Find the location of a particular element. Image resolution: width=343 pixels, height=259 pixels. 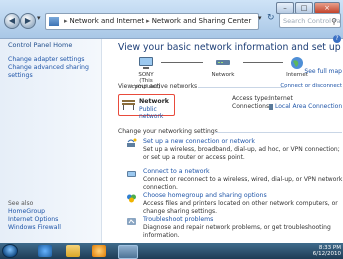

access-type-value: Internet is located at coordinates (281, 98).